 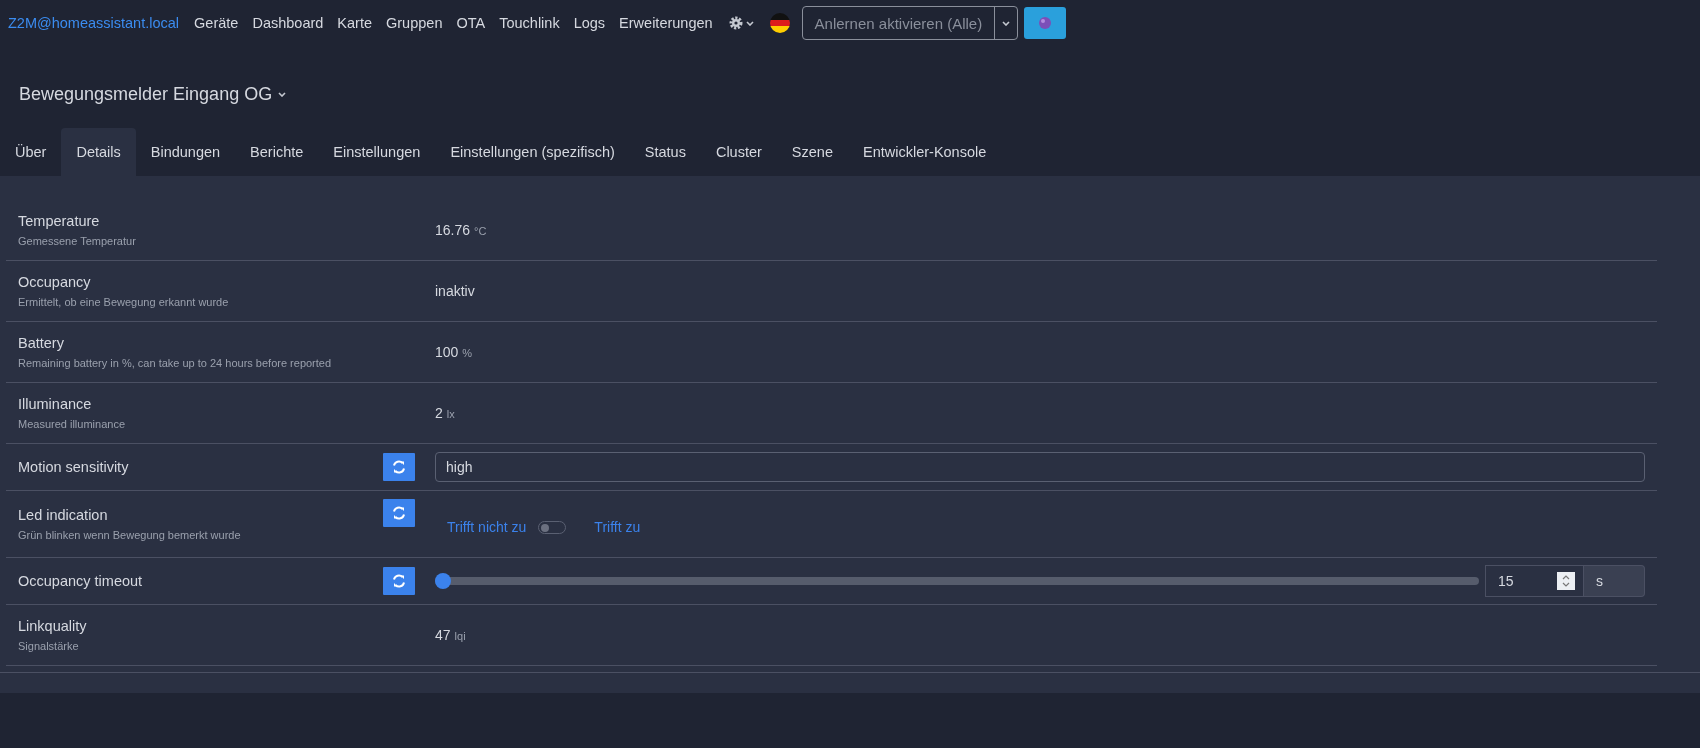 I want to click on unit-label: lx, so click(x=450, y=414).